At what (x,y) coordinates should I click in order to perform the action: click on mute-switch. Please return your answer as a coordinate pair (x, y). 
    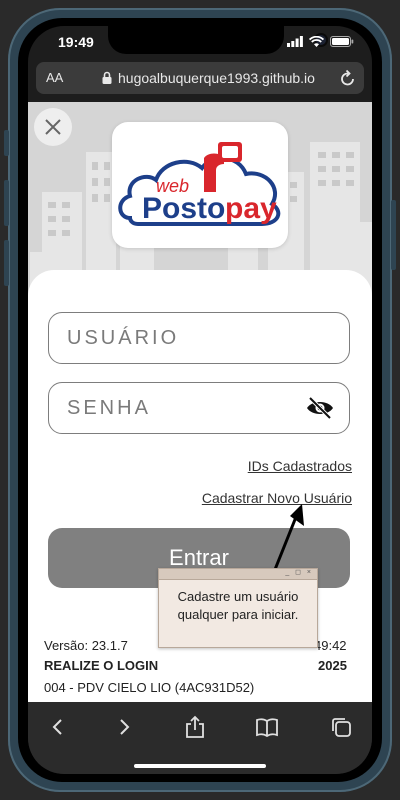
    Looking at the image, I should click on (6, 143).